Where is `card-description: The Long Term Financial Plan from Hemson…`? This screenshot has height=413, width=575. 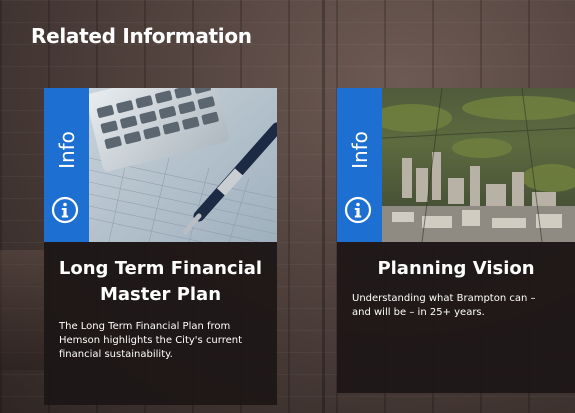
card-description: The Long Term Financial Plan from Hemson… is located at coordinates (151, 340).